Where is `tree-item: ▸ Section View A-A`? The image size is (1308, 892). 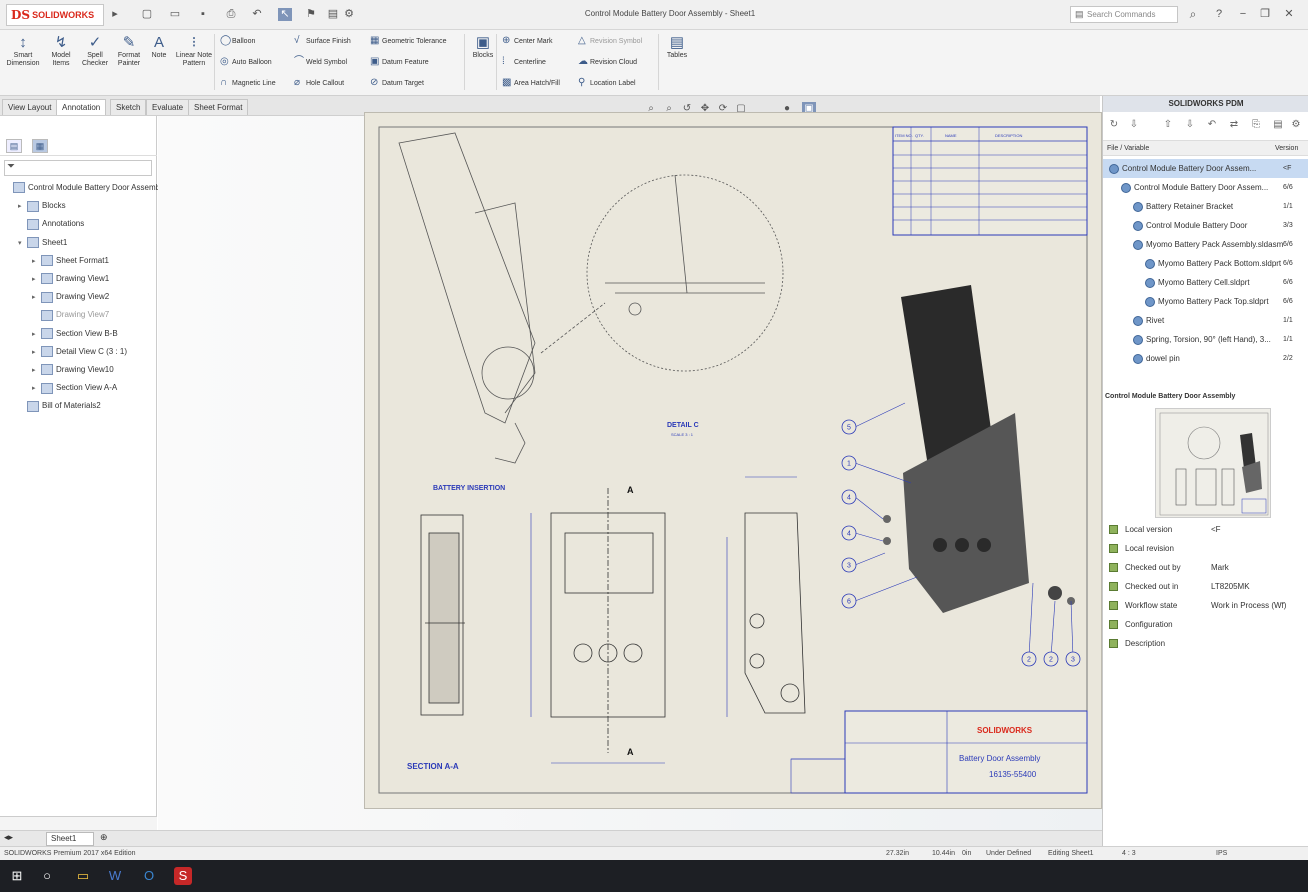 tree-item: ▸ Section View A-A is located at coordinates (74, 388).